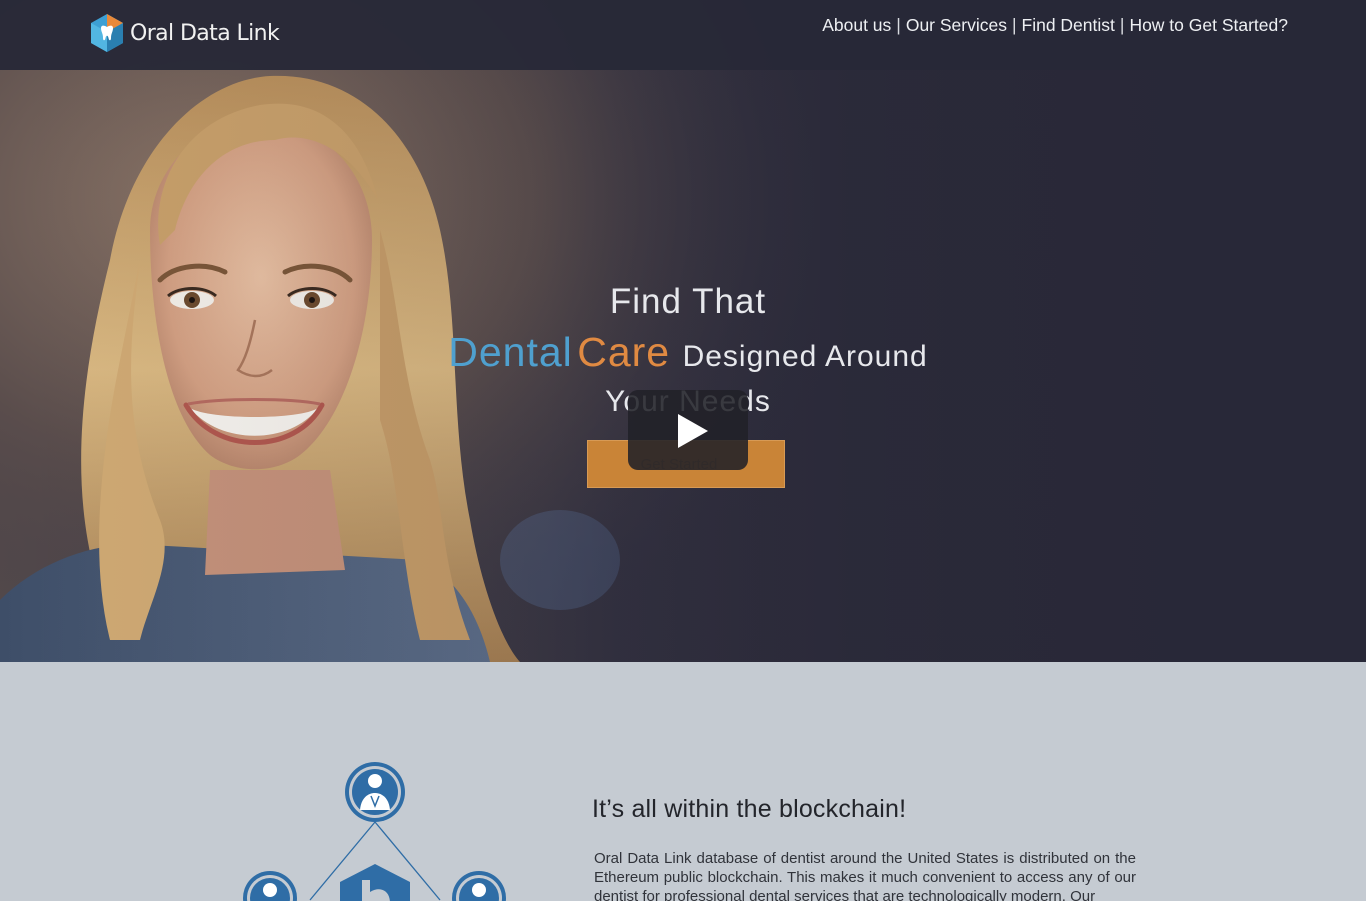 The height and width of the screenshot is (901, 1366). I want to click on video-play-button, so click(688, 430).